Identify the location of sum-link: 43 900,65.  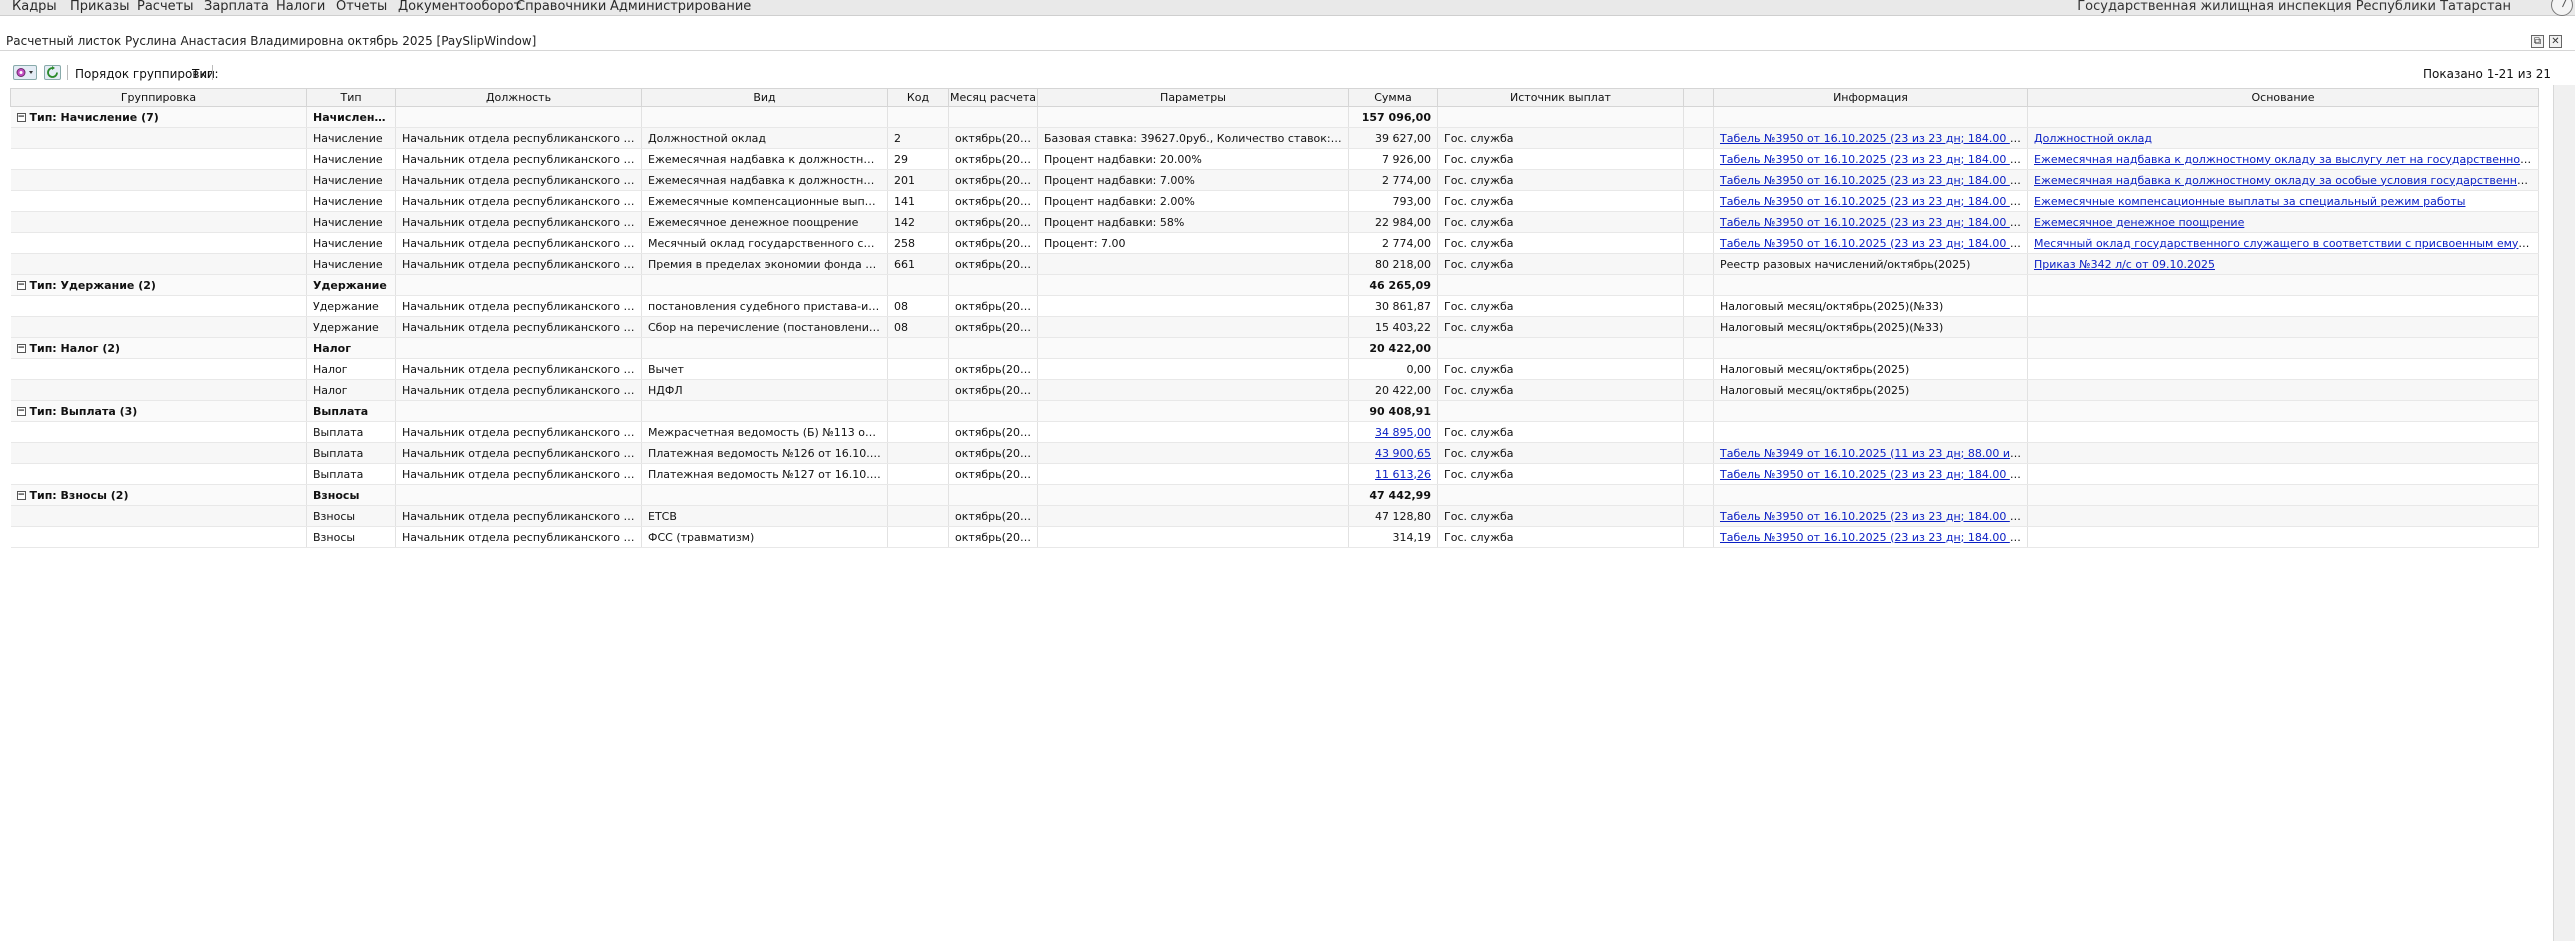
(1403, 453).